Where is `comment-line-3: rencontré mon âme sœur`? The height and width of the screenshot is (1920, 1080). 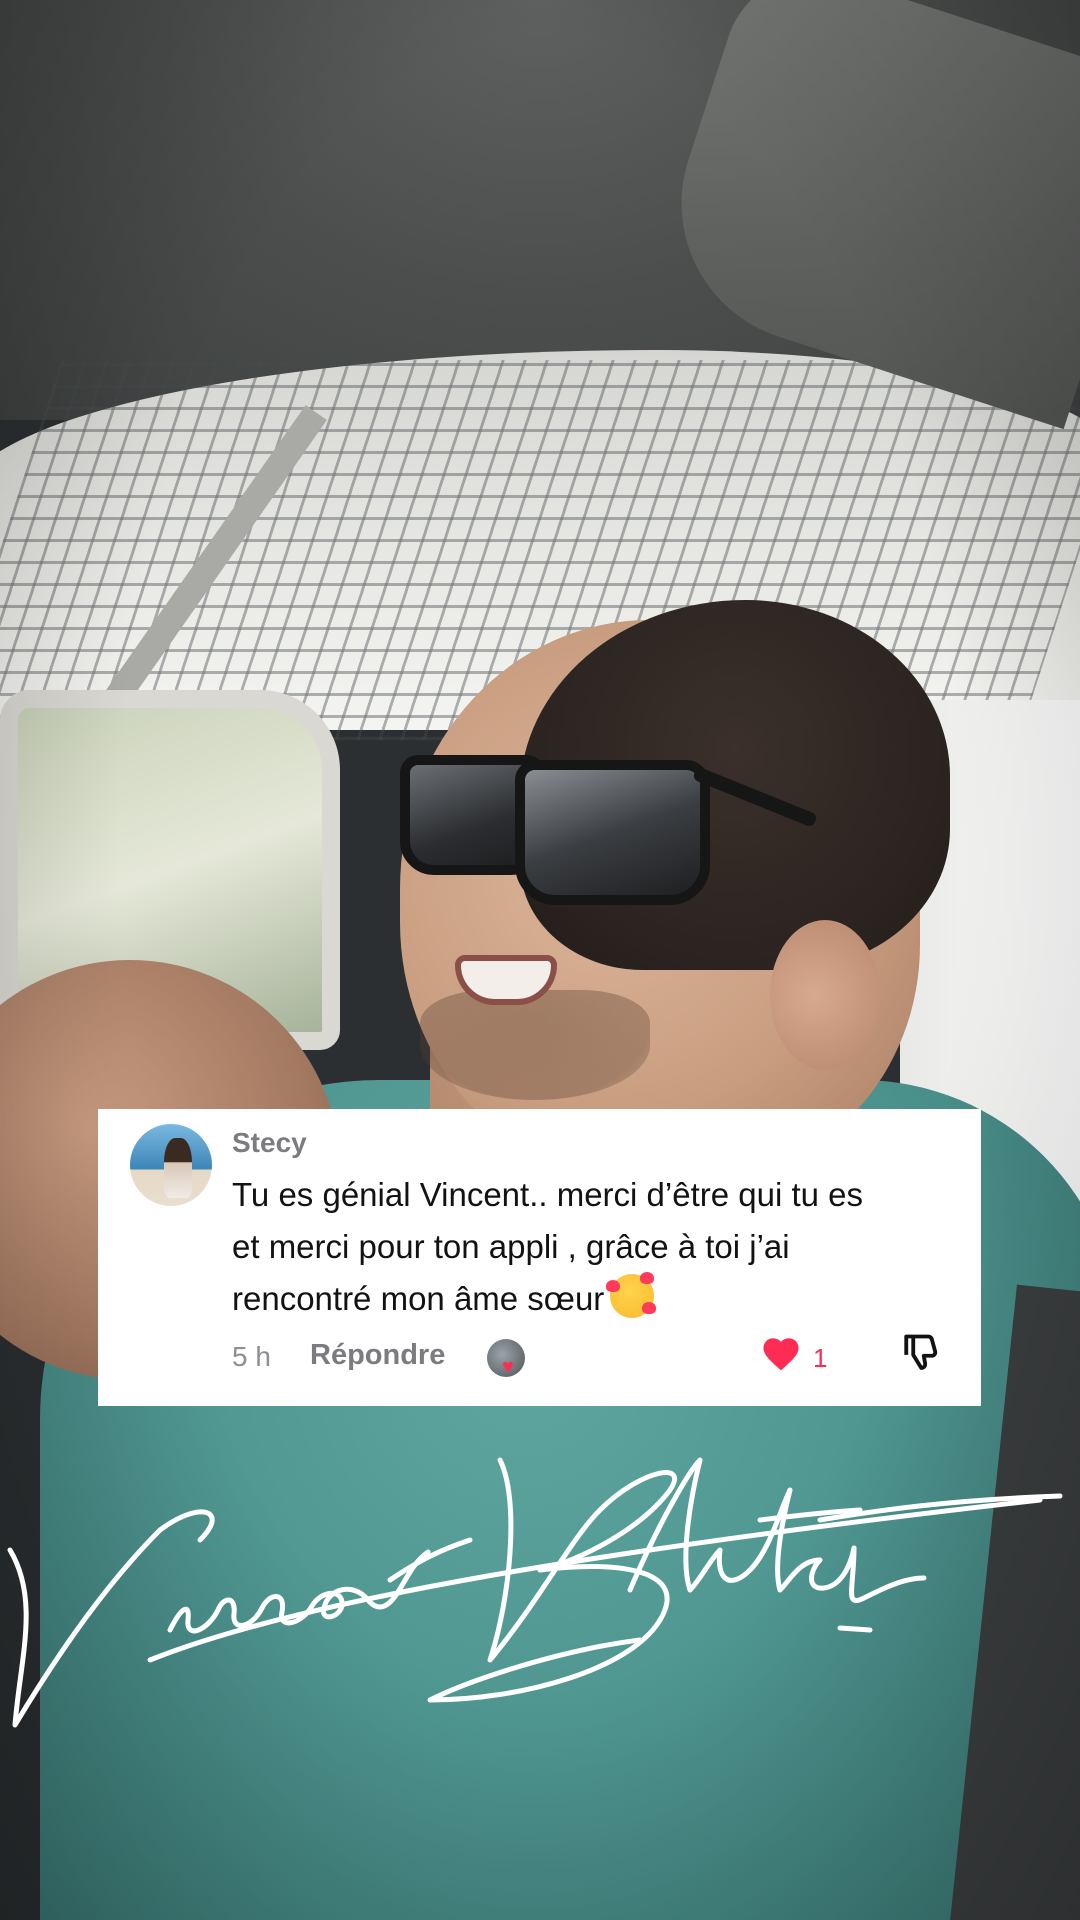
comment-line-3: rencontré mon âme sœur is located at coordinates (592, 1298).